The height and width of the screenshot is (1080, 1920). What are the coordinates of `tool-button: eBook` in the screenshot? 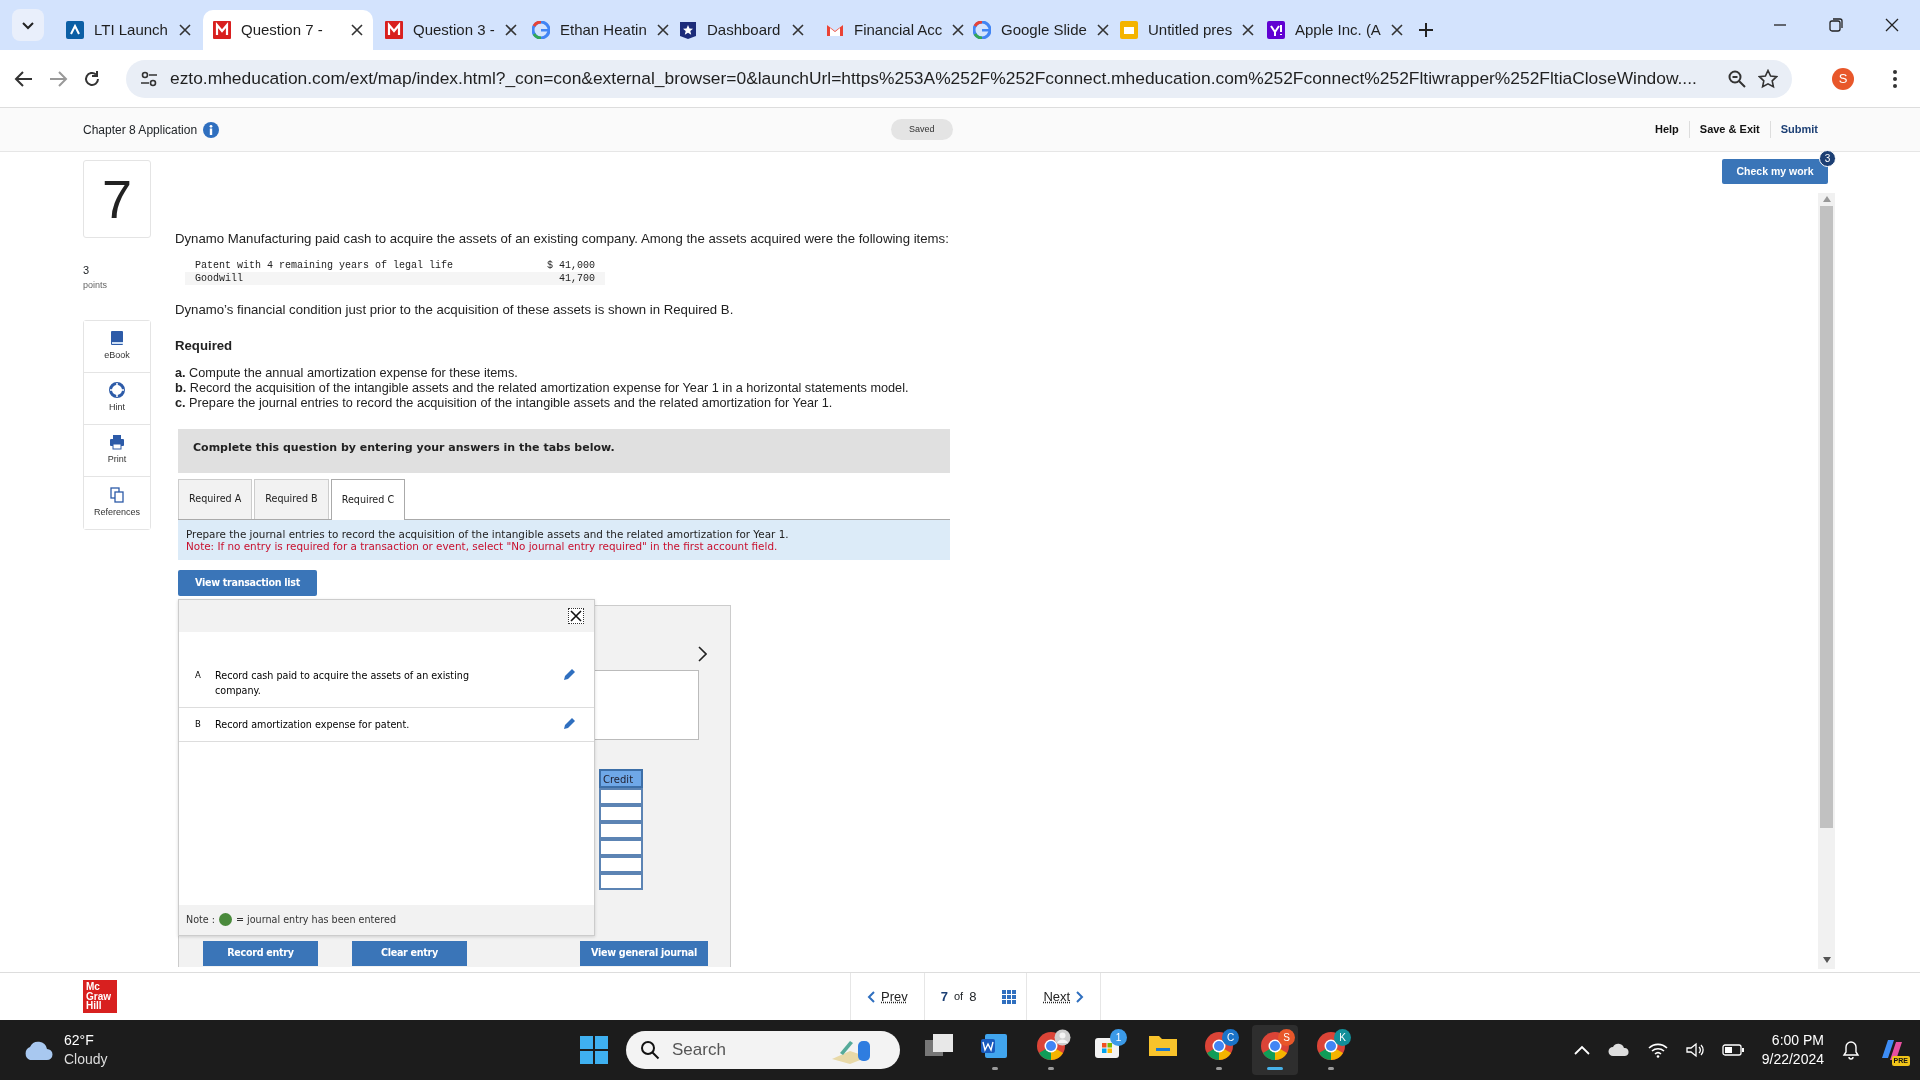 It's located at (117, 347).